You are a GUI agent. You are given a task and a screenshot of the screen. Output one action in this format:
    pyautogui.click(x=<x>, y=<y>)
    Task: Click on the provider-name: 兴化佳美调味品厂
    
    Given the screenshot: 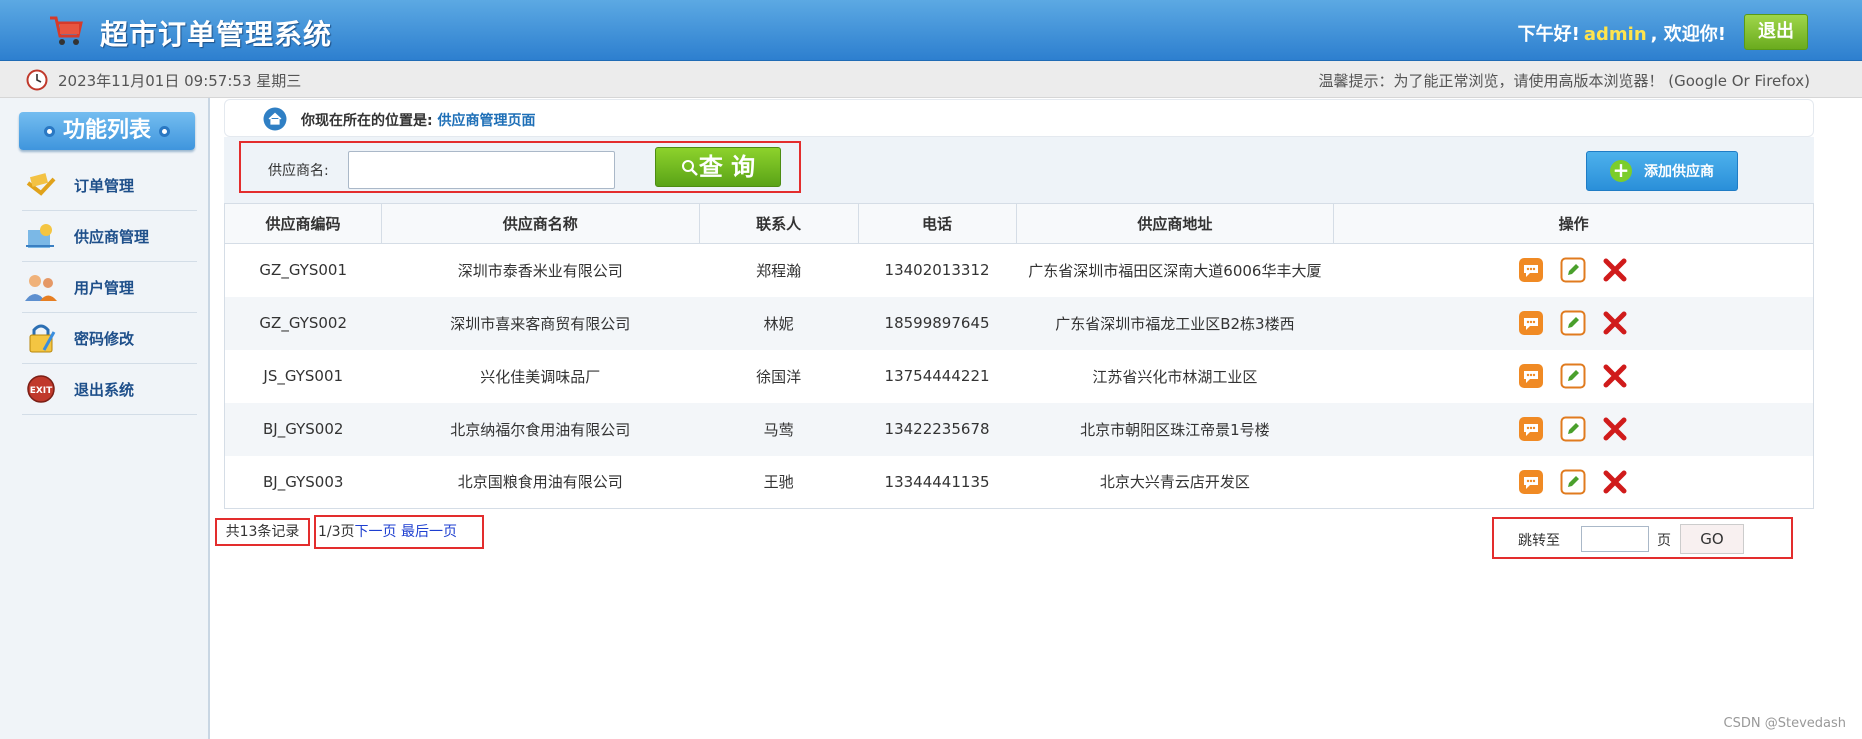 What is the action you would take?
    pyautogui.click(x=540, y=376)
    